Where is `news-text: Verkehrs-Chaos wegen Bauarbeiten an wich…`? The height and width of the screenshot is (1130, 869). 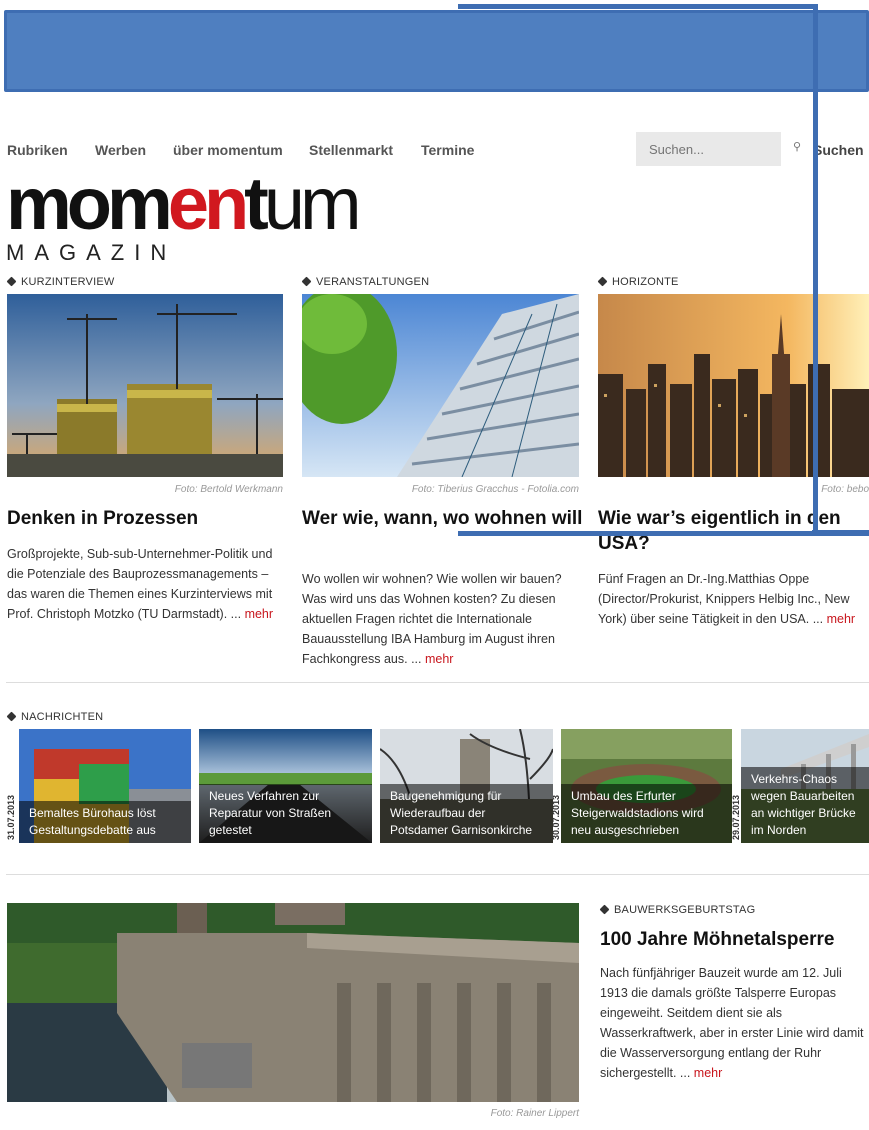 news-text: Verkehrs-Chaos wegen Bauarbeiten an wich… is located at coordinates (805, 805).